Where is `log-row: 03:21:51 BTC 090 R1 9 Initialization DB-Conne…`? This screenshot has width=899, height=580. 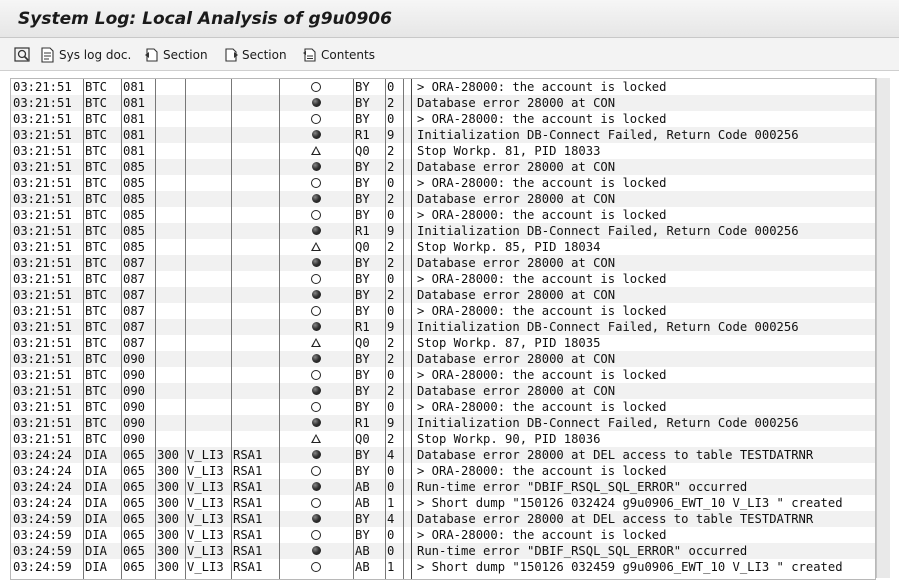 log-row: 03:21:51 BTC 090 R1 9 Initialization DB-Conne… is located at coordinates (443, 423).